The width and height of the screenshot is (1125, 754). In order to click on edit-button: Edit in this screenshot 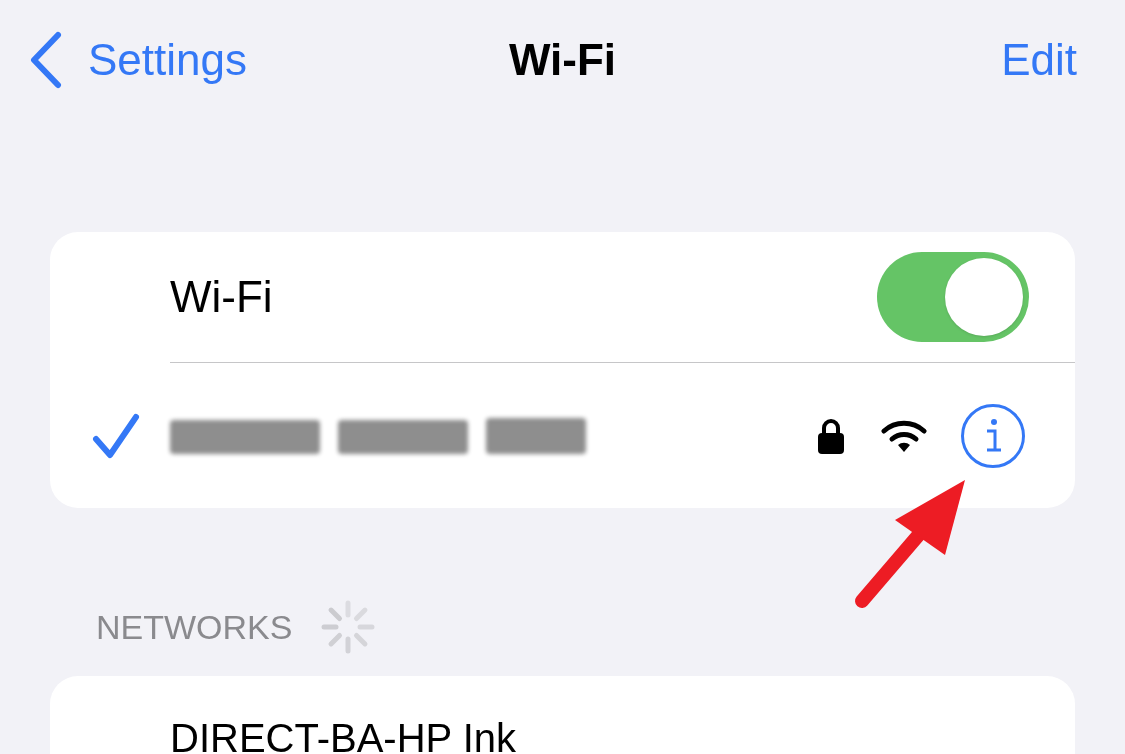, I will do `click(947, 60)`.